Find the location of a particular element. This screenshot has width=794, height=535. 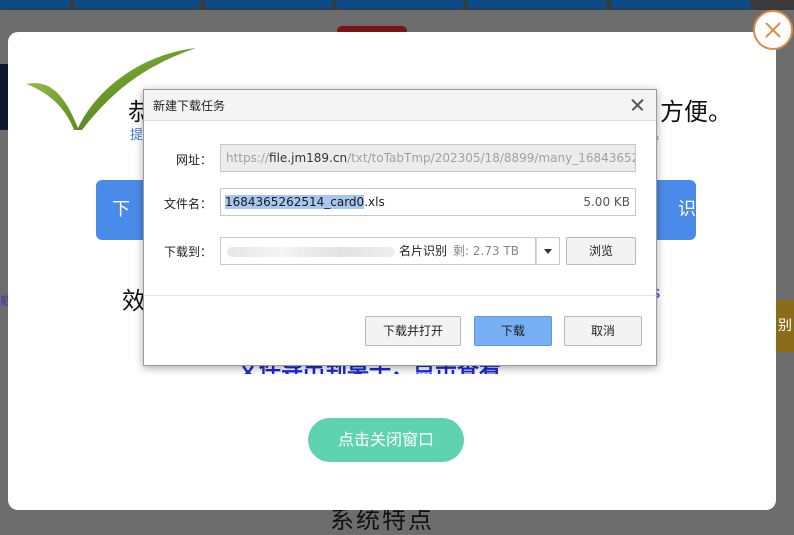

filename-label: 文件名： is located at coordinates (187, 204).